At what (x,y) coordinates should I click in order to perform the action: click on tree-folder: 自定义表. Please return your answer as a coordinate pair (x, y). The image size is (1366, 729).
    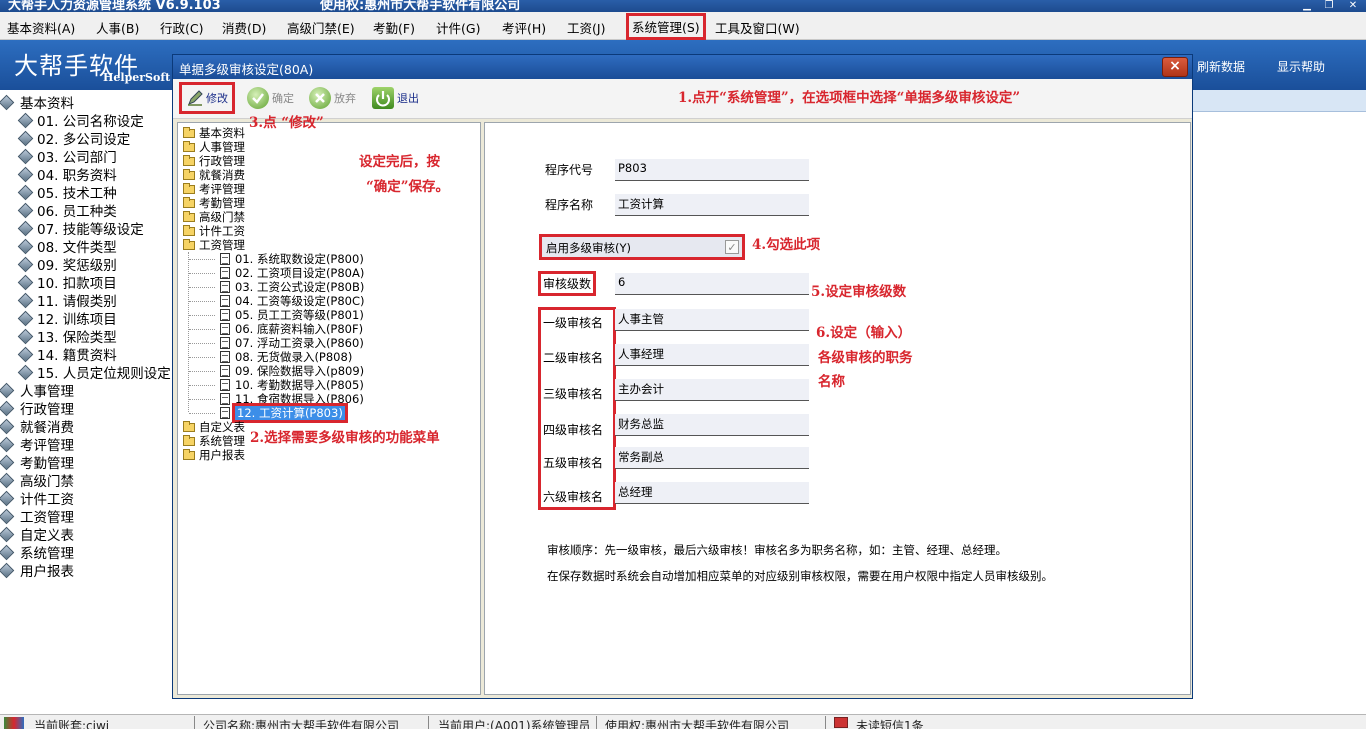
    Looking at the image, I should click on (214, 427).